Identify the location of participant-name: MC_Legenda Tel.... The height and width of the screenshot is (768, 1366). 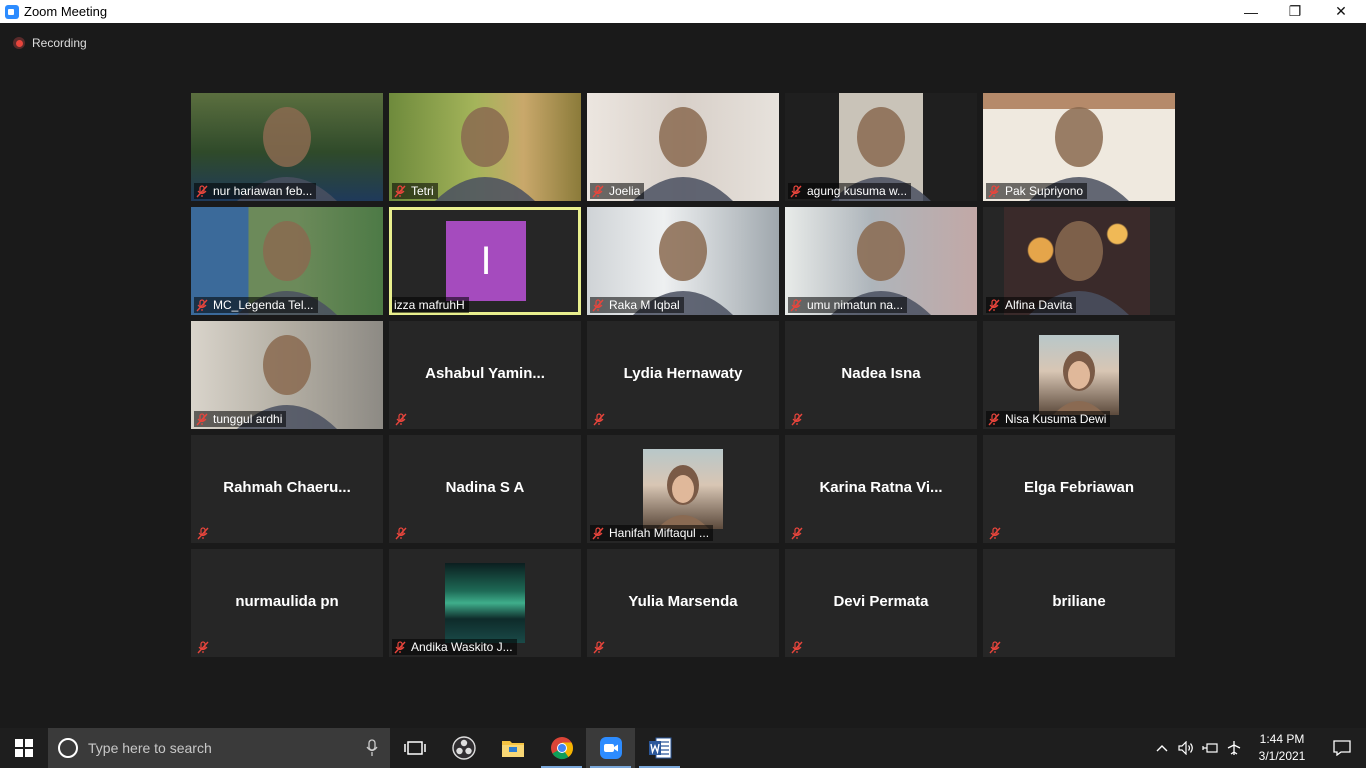
(263, 305).